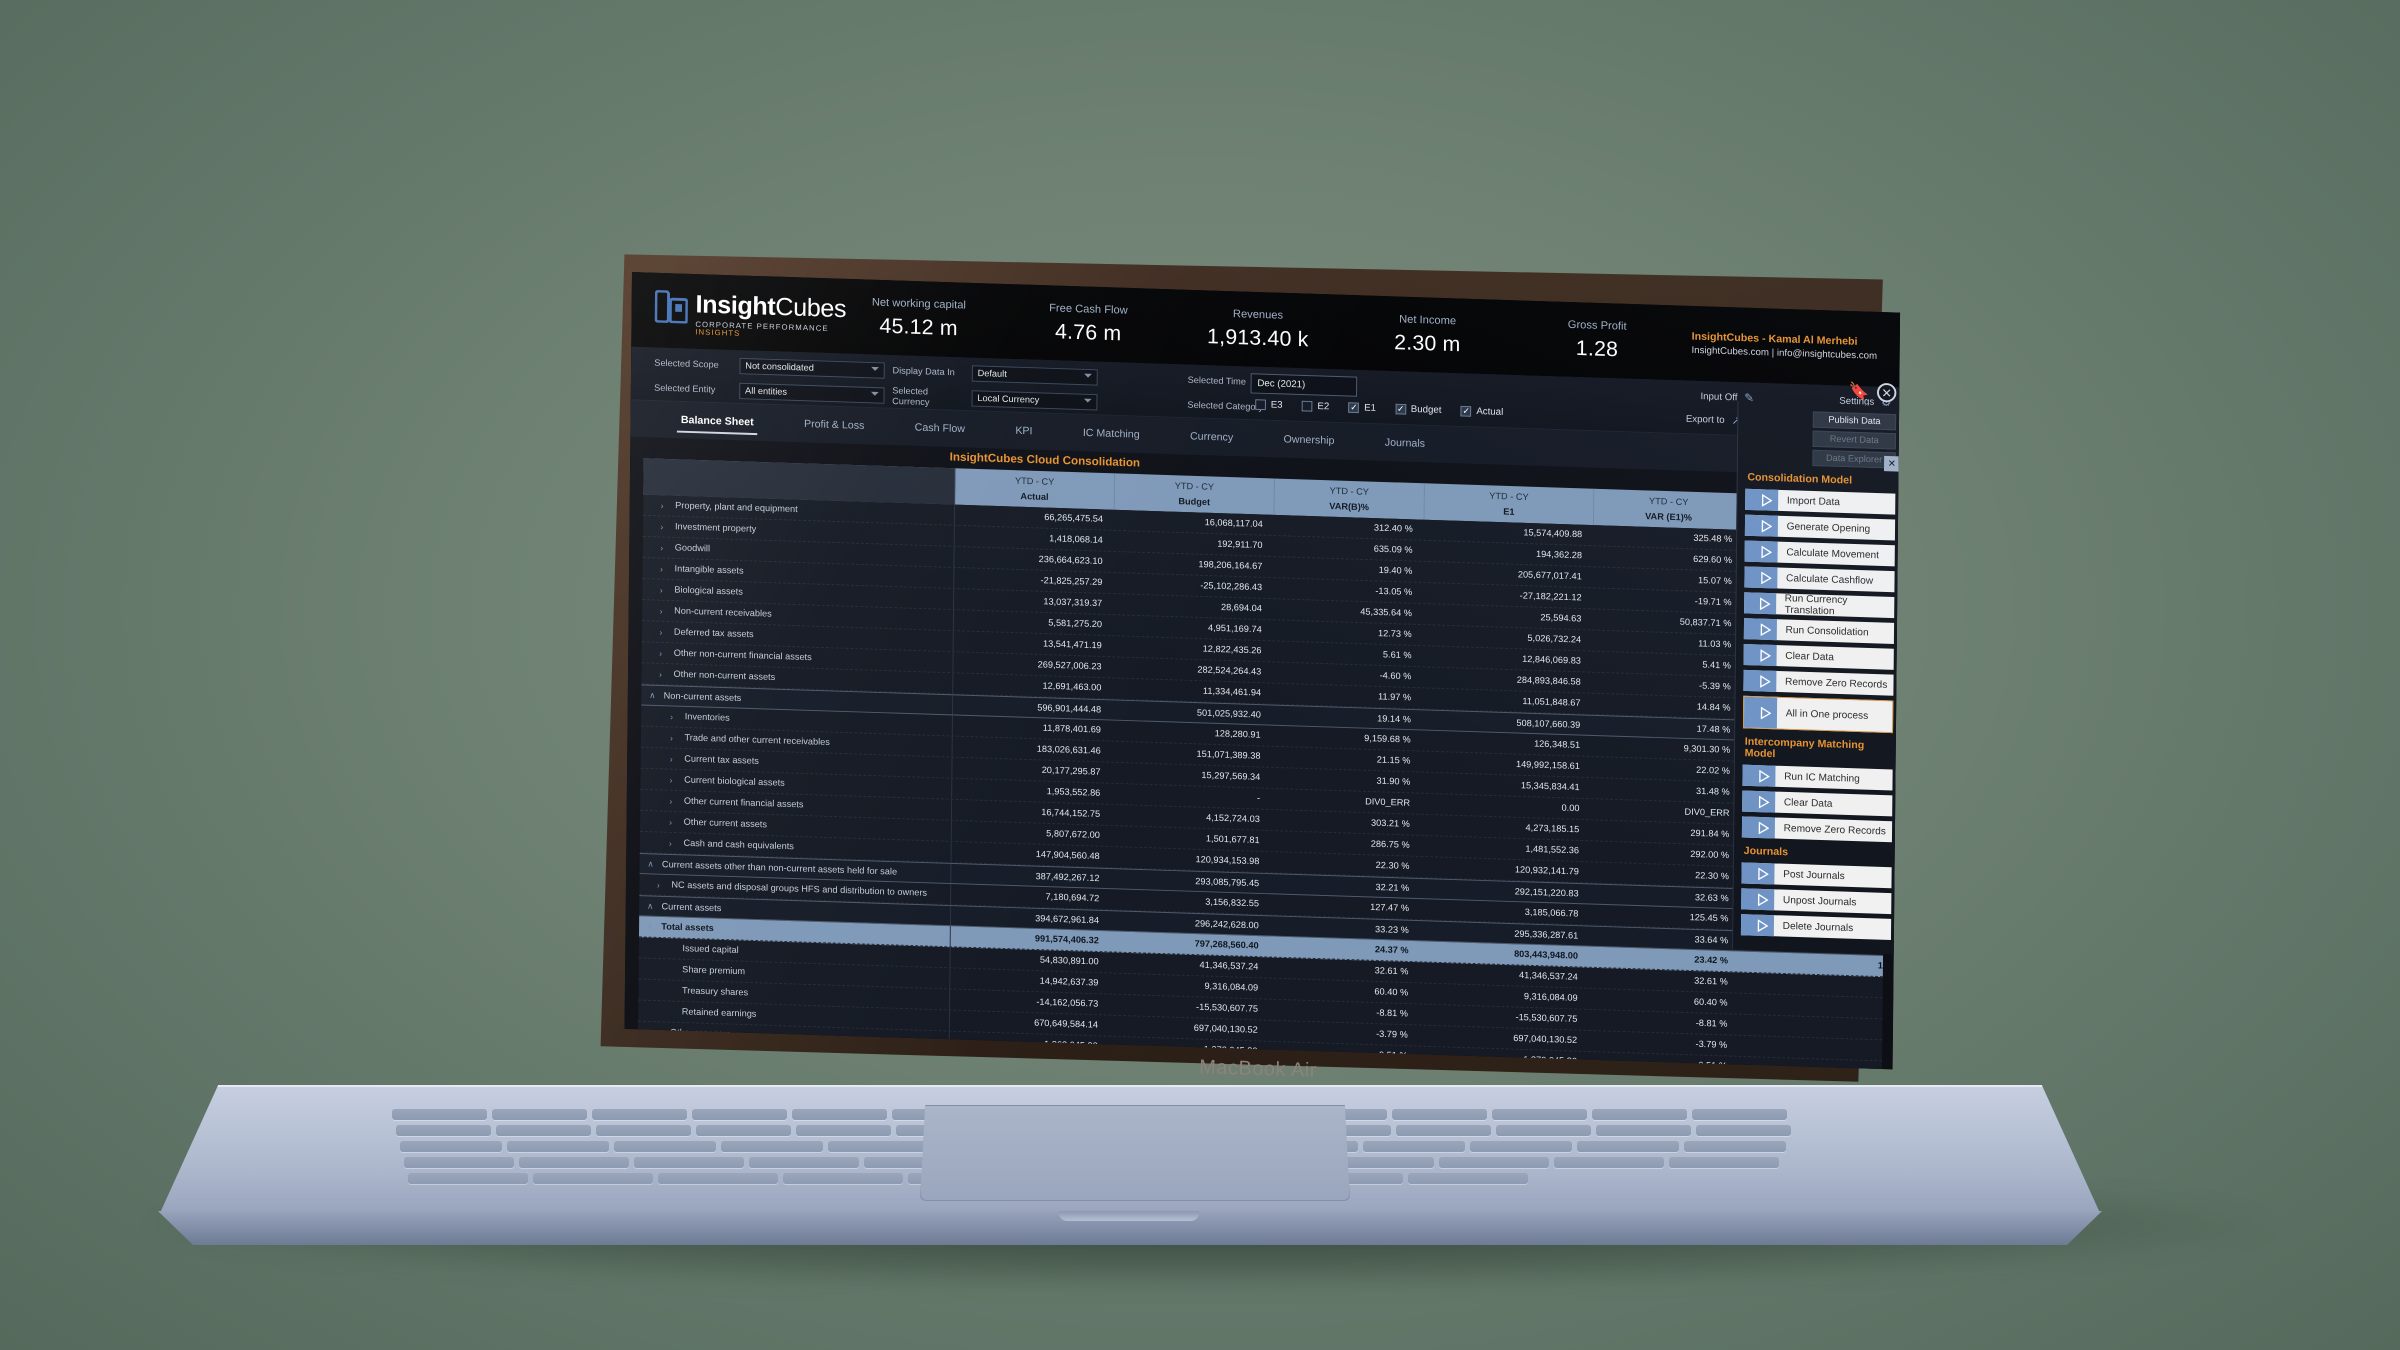  What do you see at coordinates (1346, 864) in the screenshot?
I see `table-cell: 22.30 %` at bounding box center [1346, 864].